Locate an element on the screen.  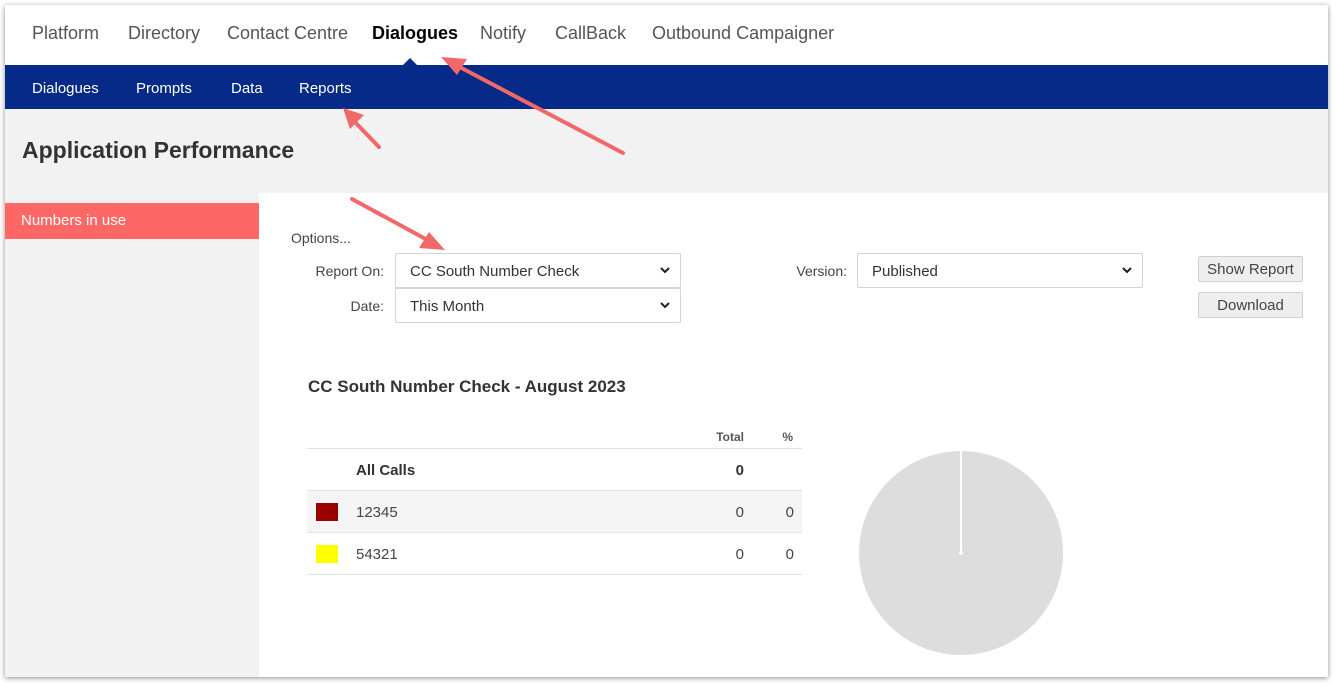
sidebar-item-numbers-in-use: Numbers in use is located at coordinates (132, 221).